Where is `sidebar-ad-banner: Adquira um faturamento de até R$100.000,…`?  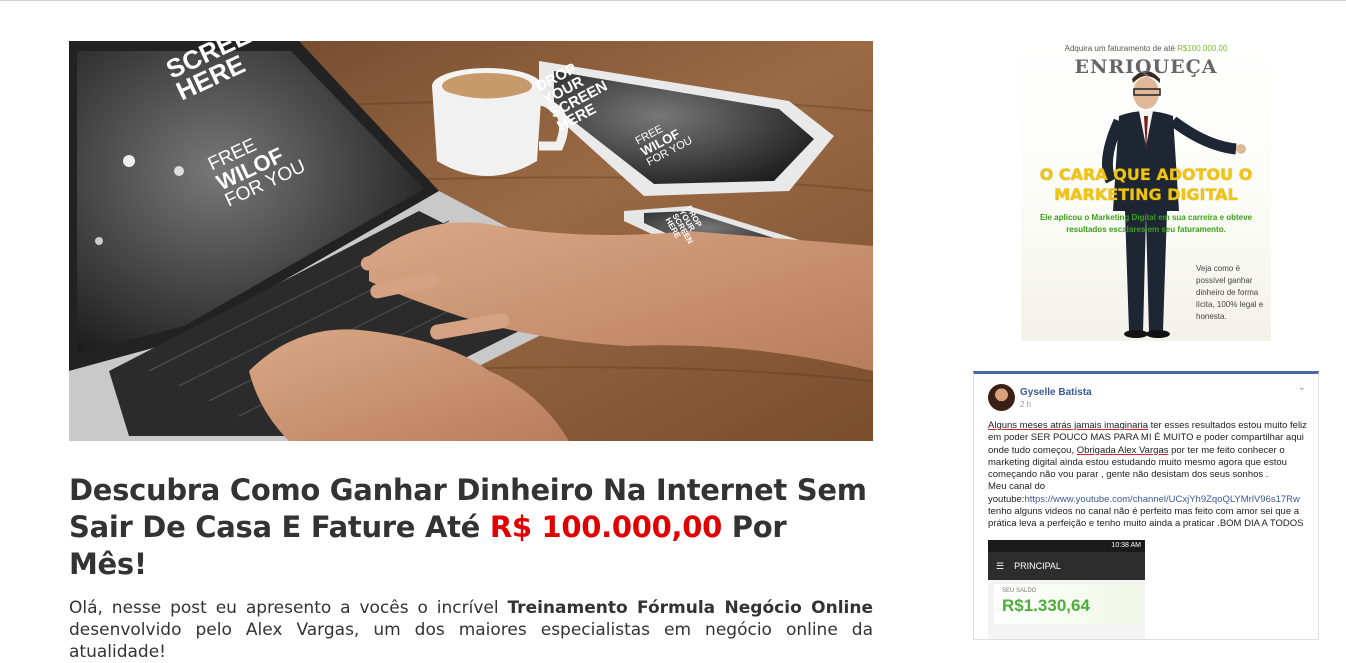
sidebar-ad-banner: Adquira um faturamento de até R$100.000,… is located at coordinates (1146, 191).